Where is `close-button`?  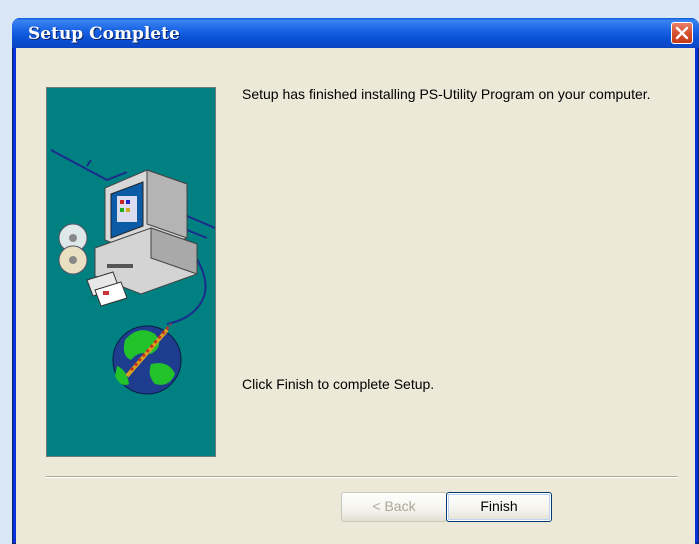 close-button is located at coordinates (682, 33).